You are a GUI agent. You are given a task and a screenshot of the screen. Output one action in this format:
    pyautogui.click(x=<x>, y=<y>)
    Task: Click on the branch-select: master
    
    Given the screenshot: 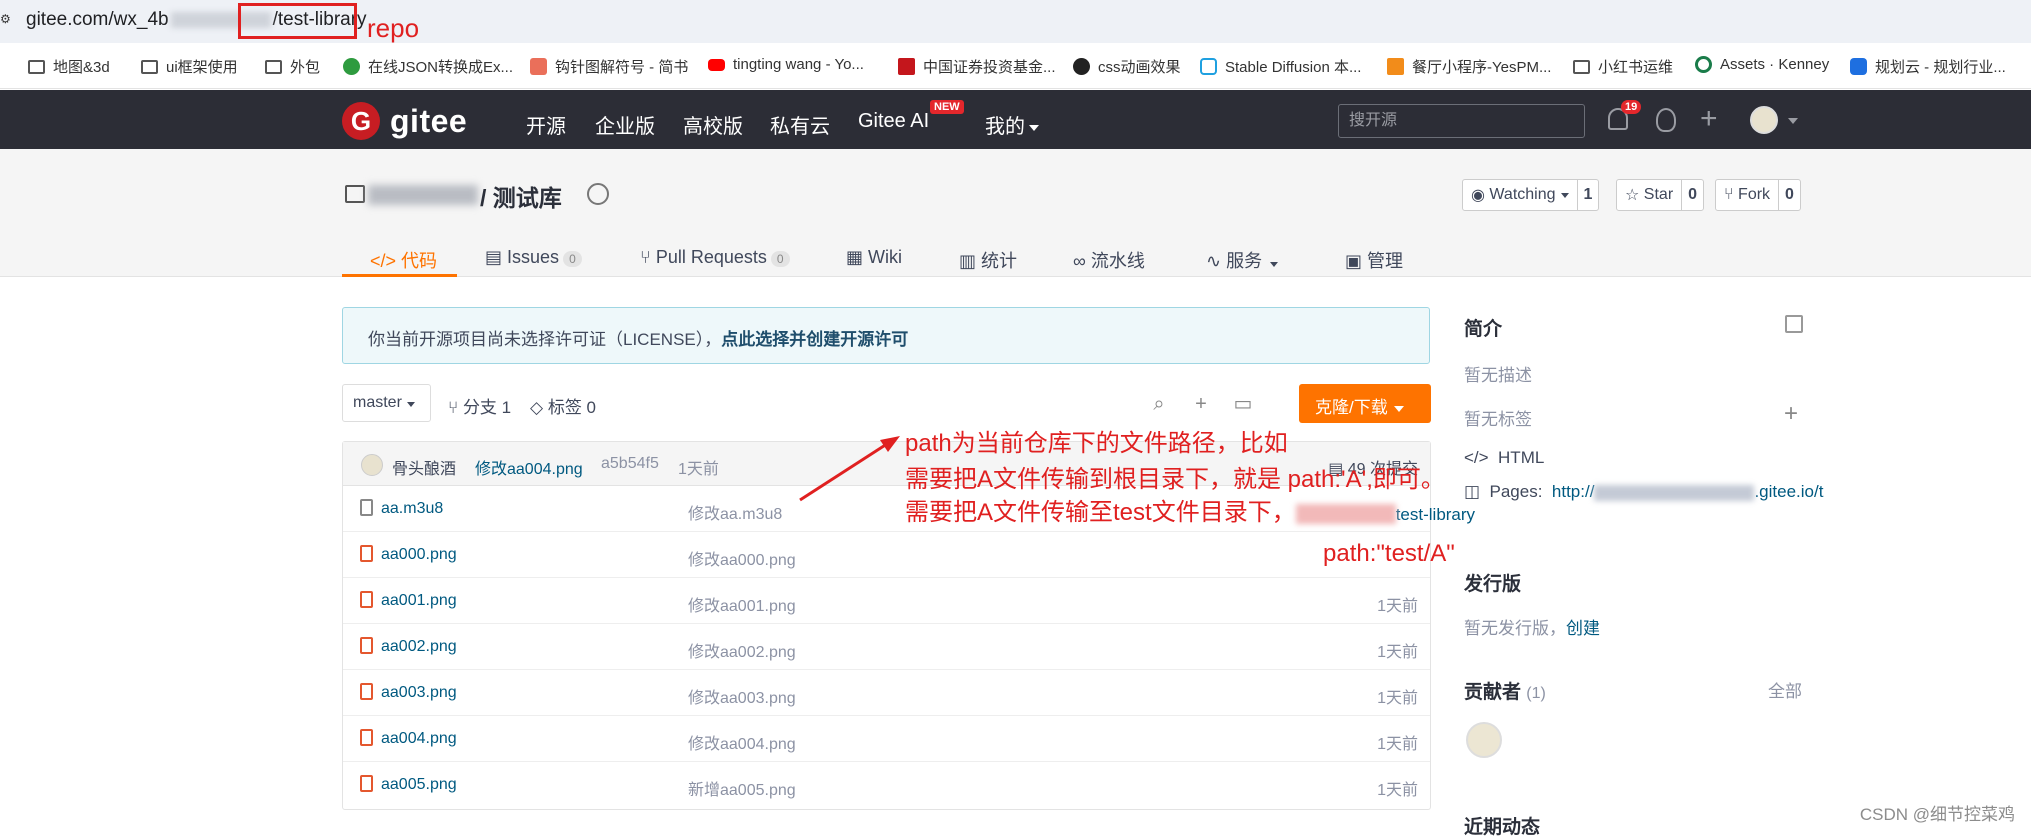 What is the action you would take?
    pyautogui.click(x=386, y=403)
    